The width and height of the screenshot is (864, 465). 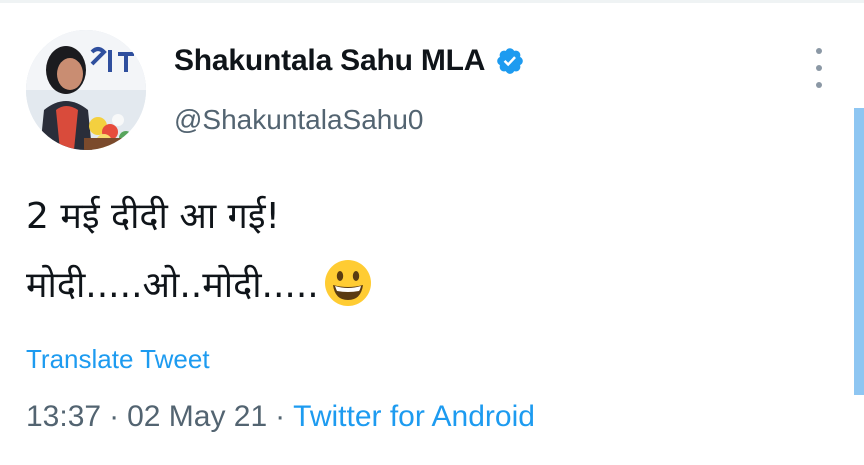 I want to click on verified-badge-icon, so click(x=510, y=61).